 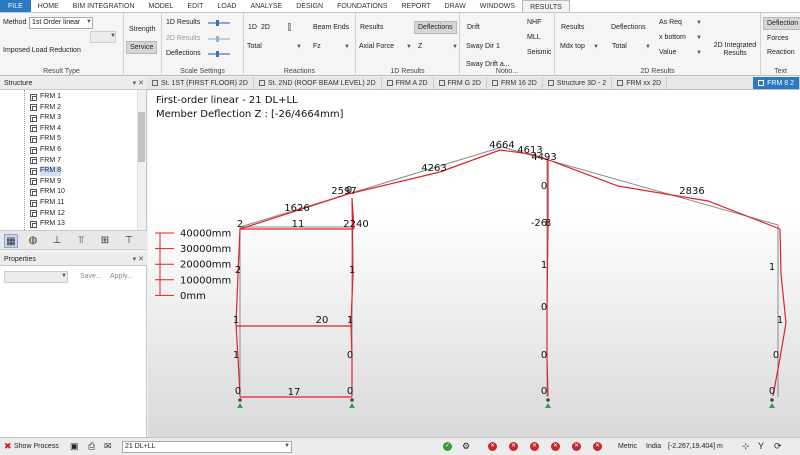 I want to click on view-tab: Structure 3D - 2, so click(x=578, y=83).